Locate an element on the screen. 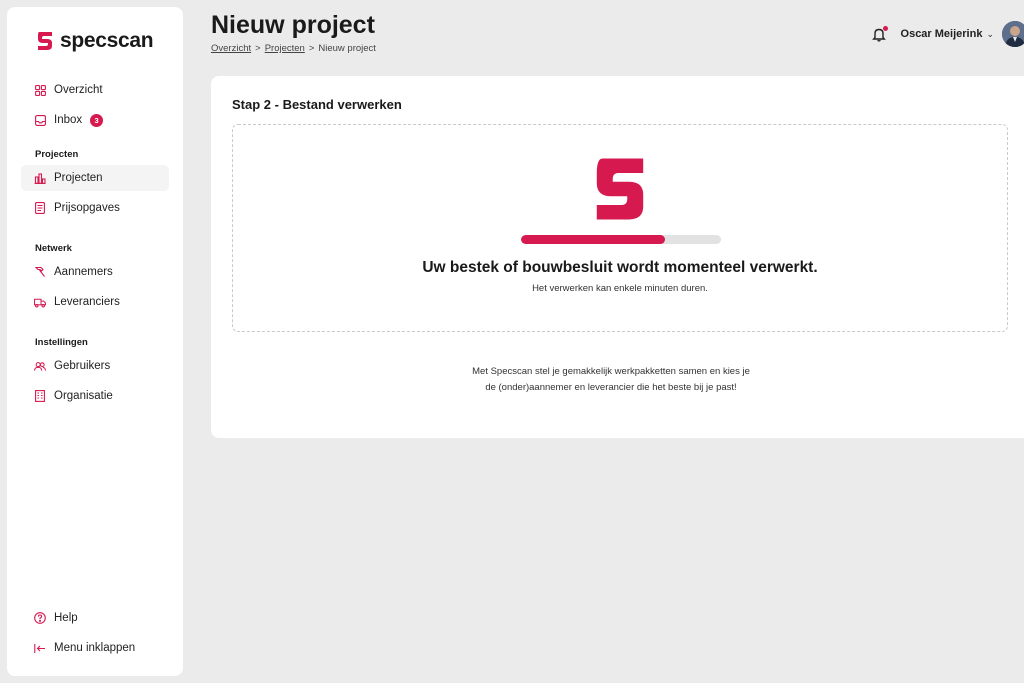 The image size is (1024, 683). sidebar-item-label: Inbox is located at coordinates (68, 120).